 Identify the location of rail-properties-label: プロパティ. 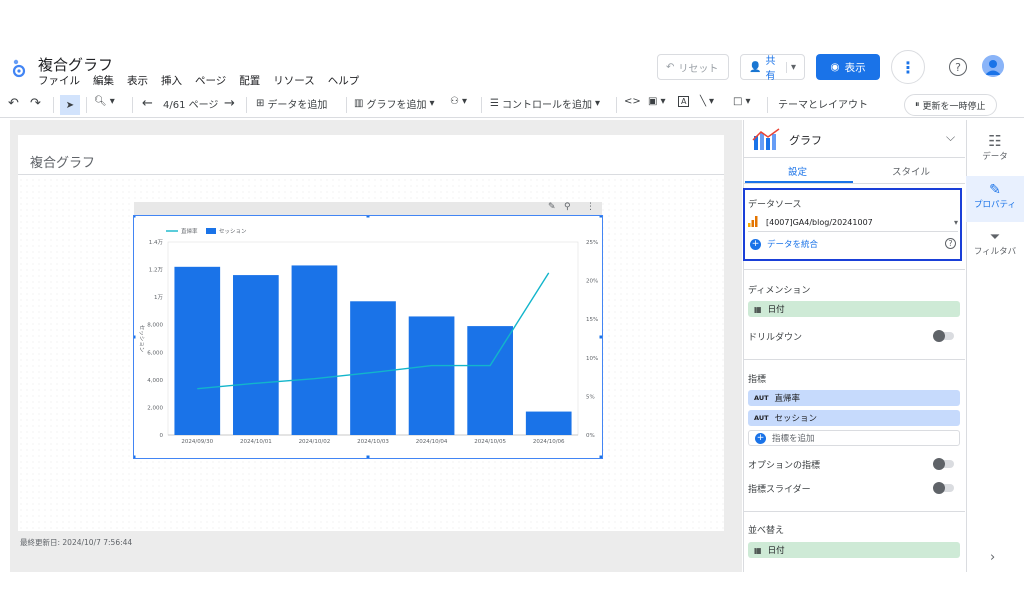
(995, 205).